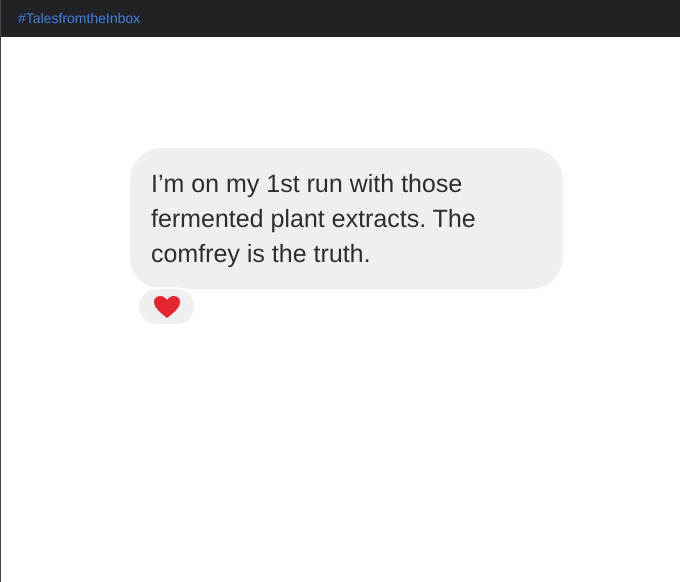  Describe the element at coordinates (314, 219) in the screenshot. I see `message-text: I’m on my 1st run with those fermented plant extracts. The comfrey is the truth.` at that location.